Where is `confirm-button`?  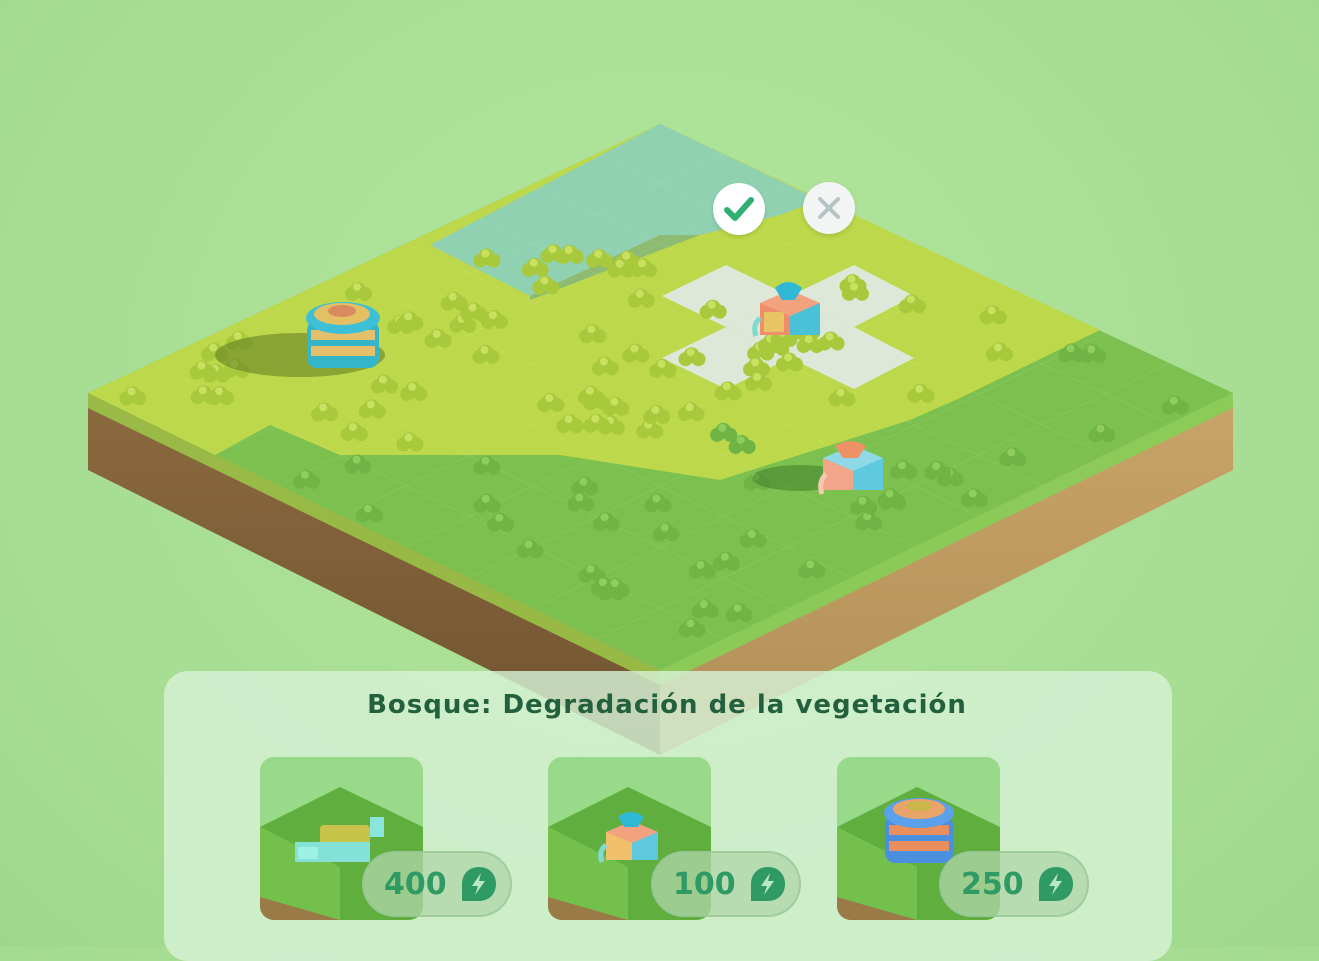
confirm-button is located at coordinates (739, 209).